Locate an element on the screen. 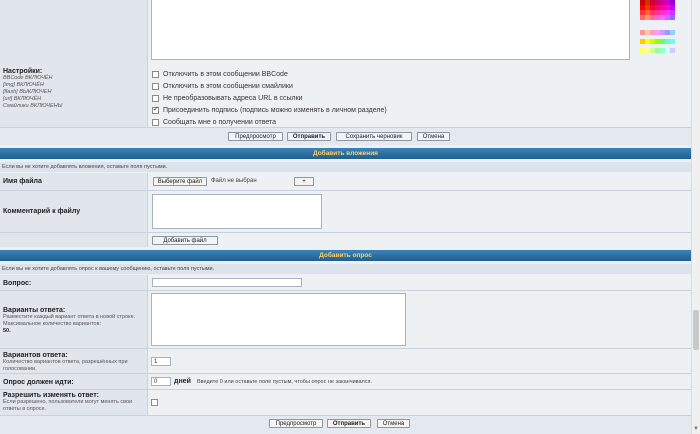  option-disable-smilies: Отключить в этом сообщении смайлики is located at coordinates (222, 86).